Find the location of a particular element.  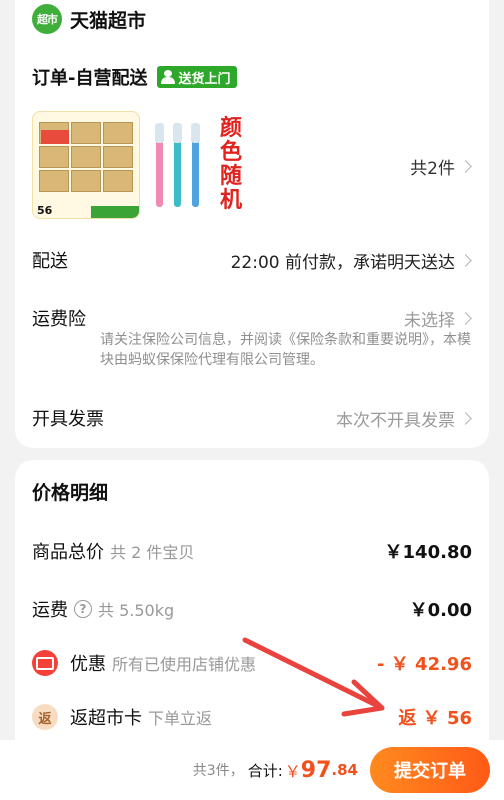

discount-row: 优惠 所有已使用店铺优惠 - ￥ 42.96 is located at coordinates (252, 663).